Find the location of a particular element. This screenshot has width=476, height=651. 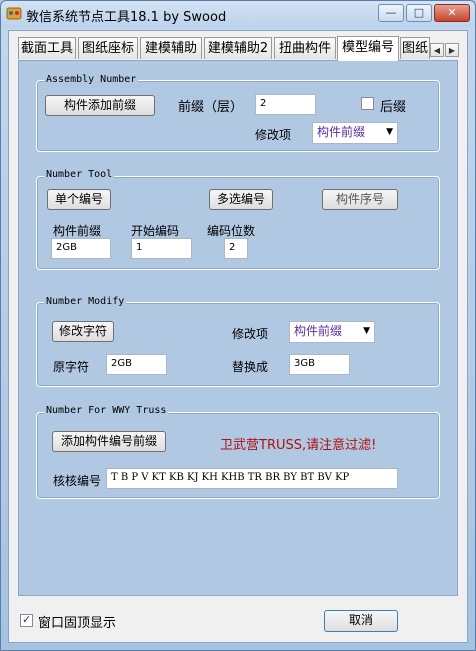

minimize-button: — is located at coordinates (391, 13).